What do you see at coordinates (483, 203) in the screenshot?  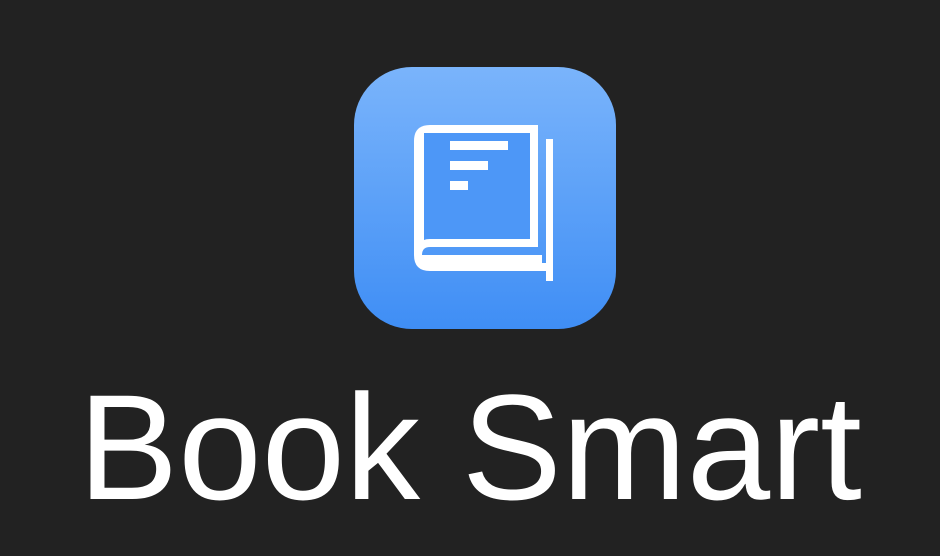 I see `book-icon` at bounding box center [483, 203].